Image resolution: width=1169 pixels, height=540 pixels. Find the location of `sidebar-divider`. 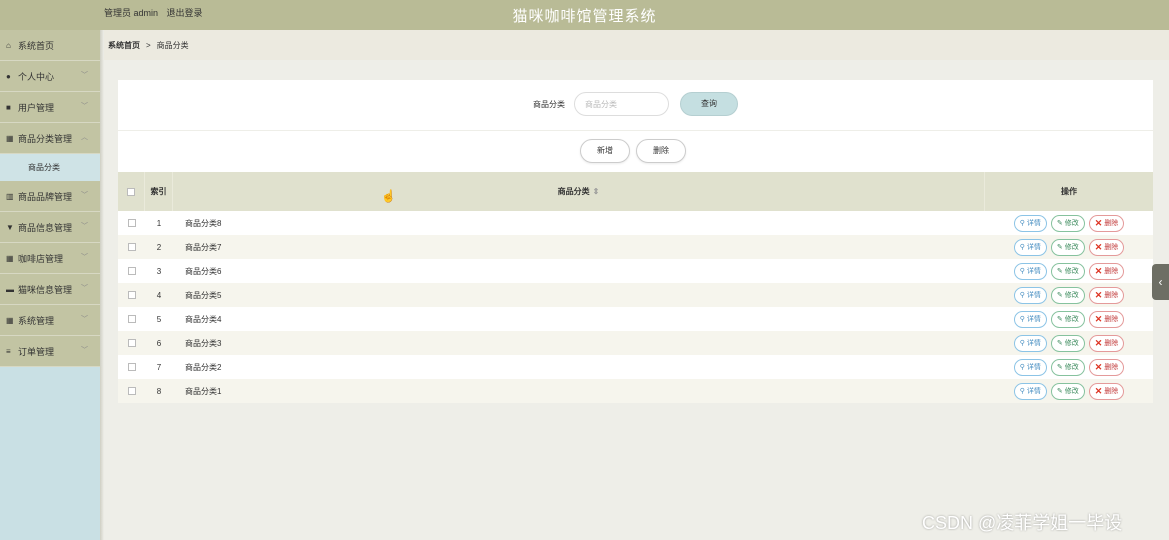

sidebar-divider is located at coordinates (102, 285).